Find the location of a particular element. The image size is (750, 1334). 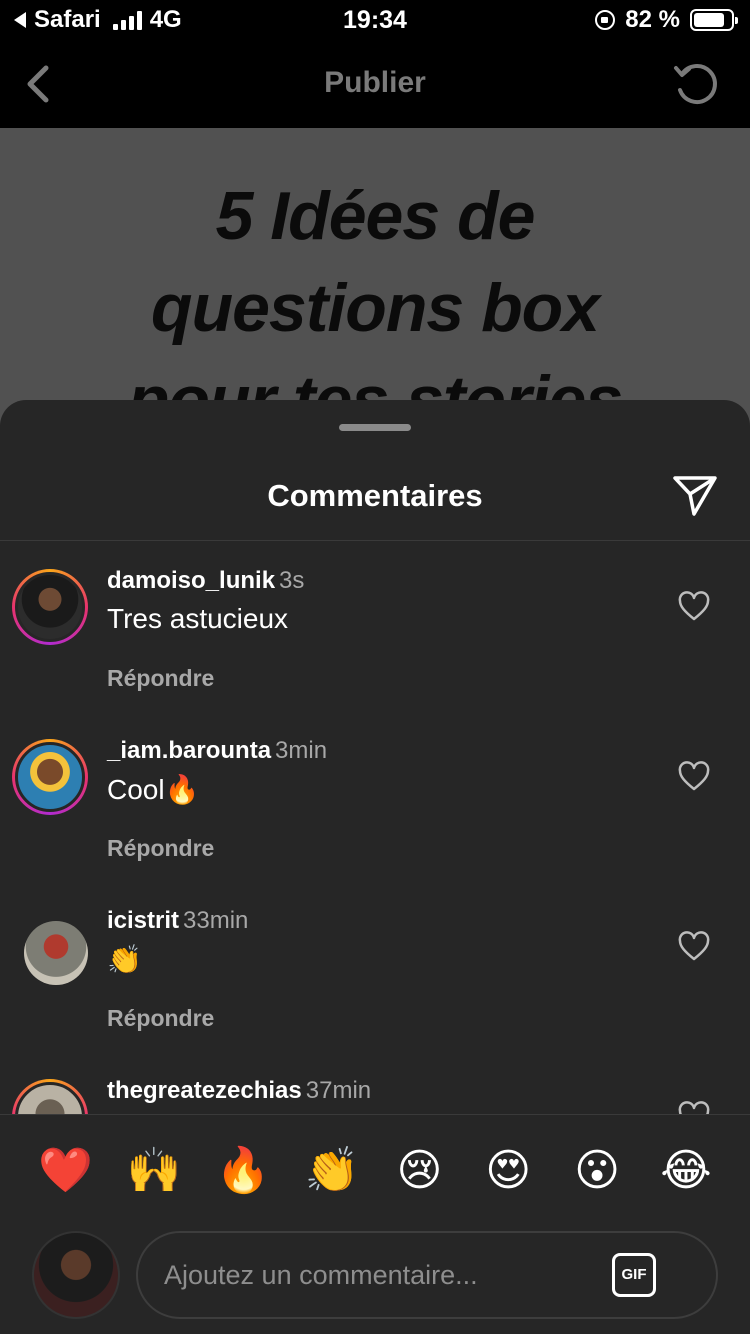

send-icon is located at coordinates (695, 495).